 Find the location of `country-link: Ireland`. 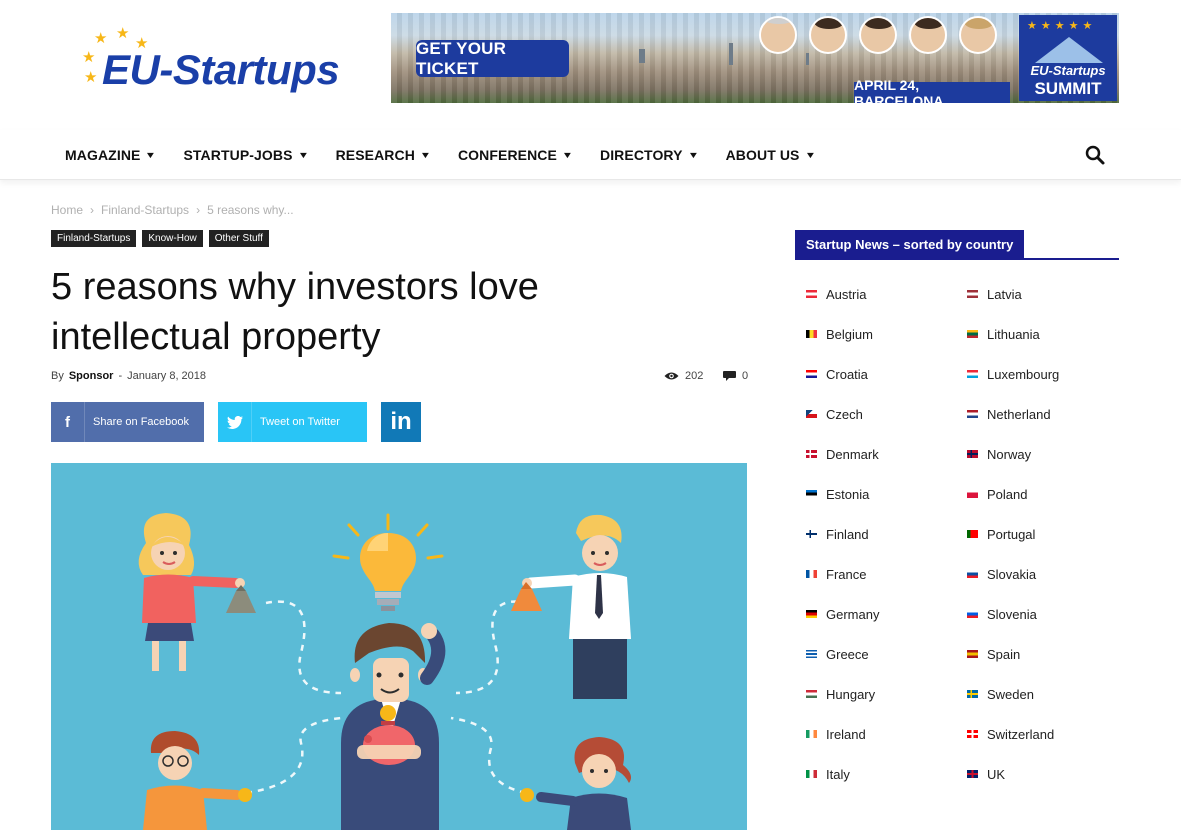

country-link: Ireland is located at coordinates (886, 734).